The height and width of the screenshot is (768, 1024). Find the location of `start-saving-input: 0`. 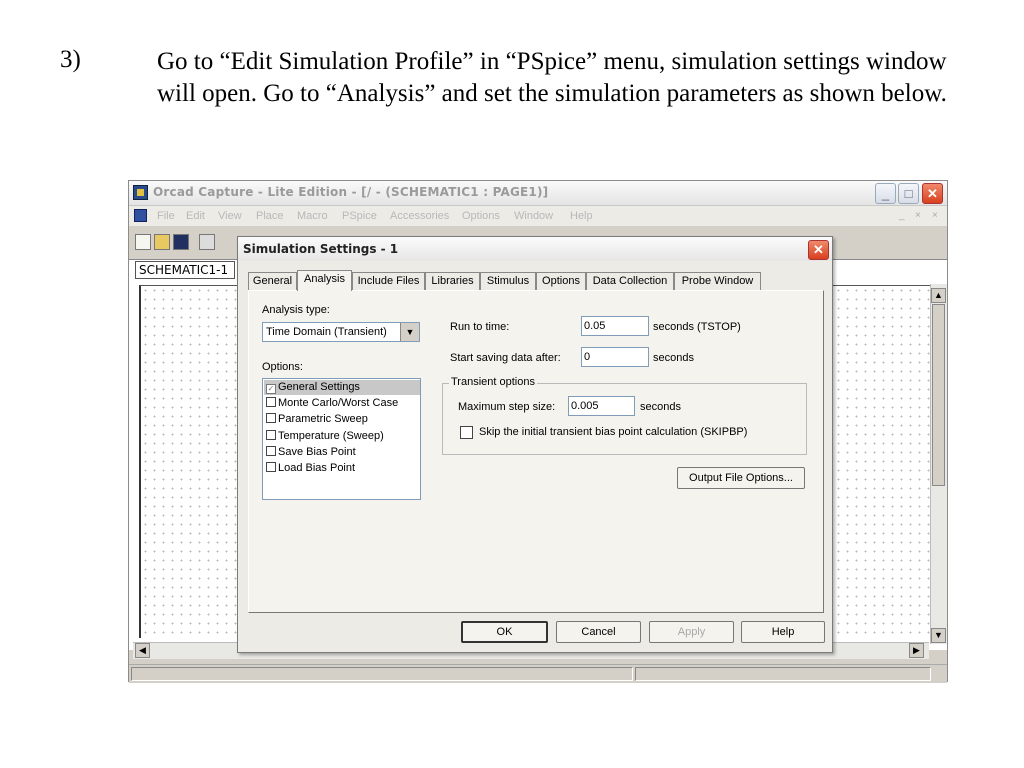

start-saving-input: 0 is located at coordinates (615, 357).